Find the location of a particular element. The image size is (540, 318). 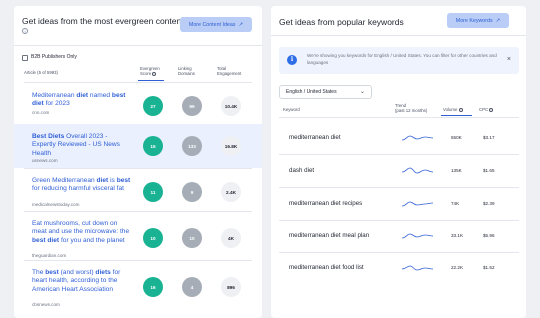

keyword-link: mediterranean diet is located at coordinates (315, 137).